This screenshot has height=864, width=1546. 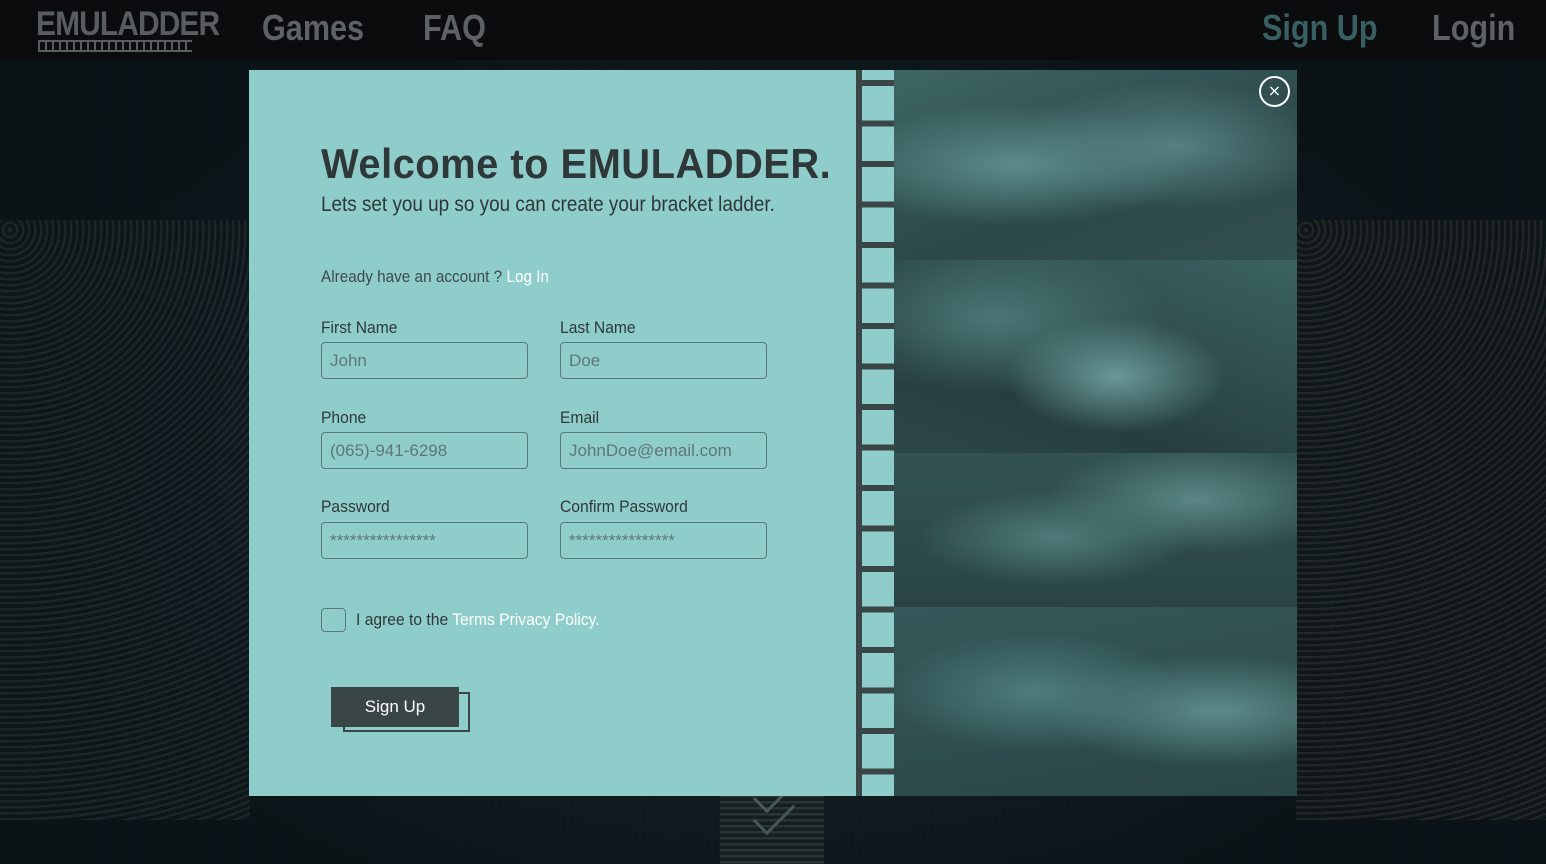 What do you see at coordinates (313, 28) in the screenshot?
I see `nav-games-link: Games` at bounding box center [313, 28].